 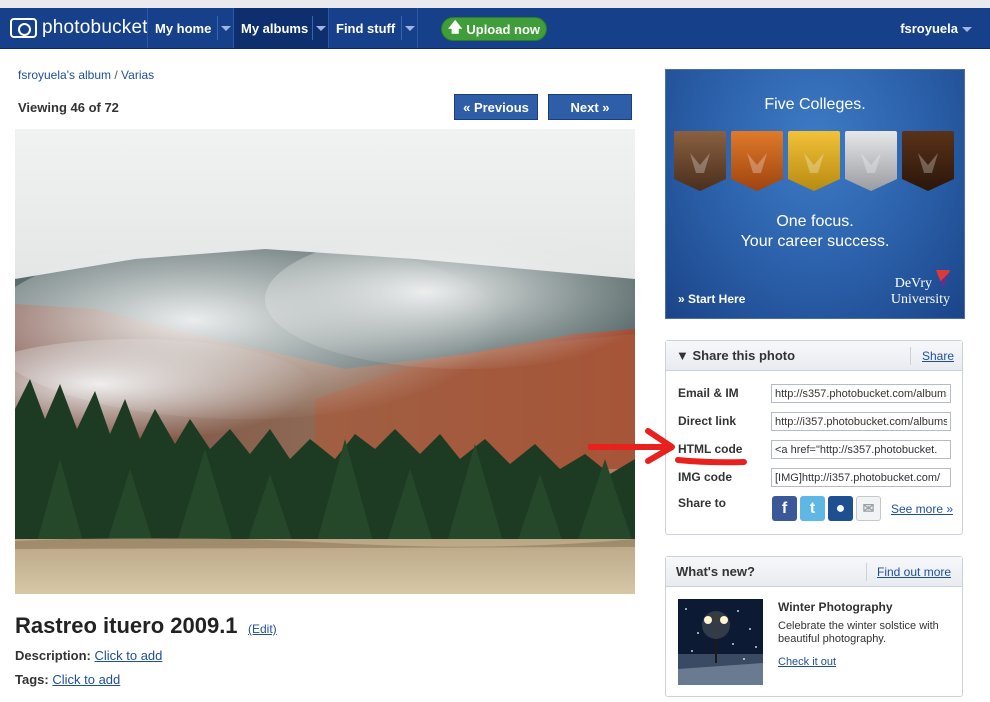 What do you see at coordinates (920, 299) in the screenshot?
I see `ad-brand-line2: University` at bounding box center [920, 299].